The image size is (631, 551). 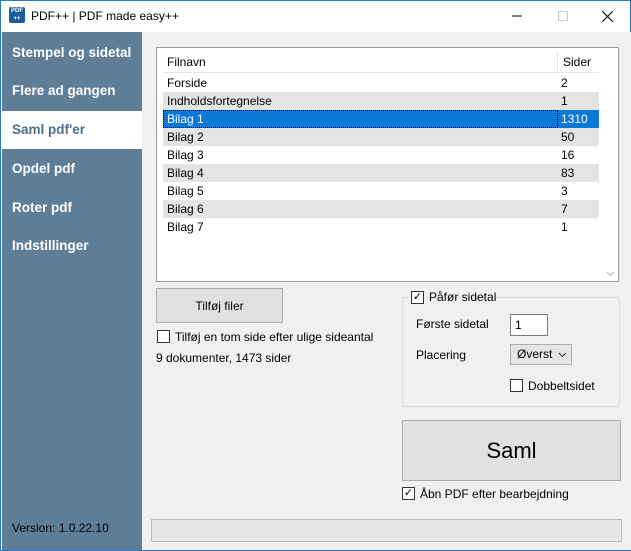 What do you see at coordinates (185, 209) in the screenshot?
I see `row-filename: Bilag 6` at bounding box center [185, 209].